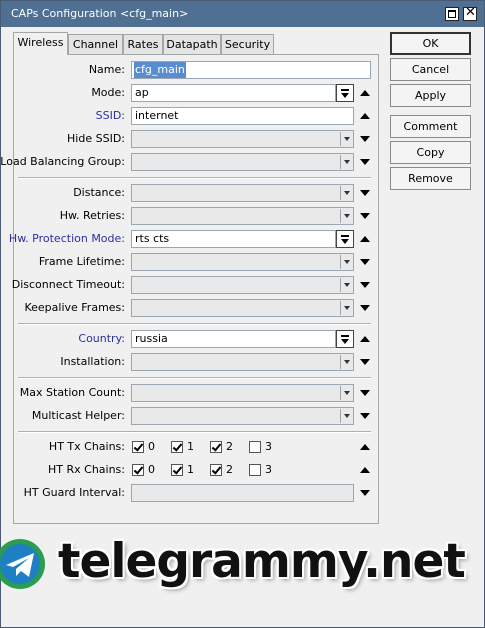 The width and height of the screenshot is (485, 628). Describe the element at coordinates (74, 307) in the screenshot. I see `keepalive-frames-label: Keepalive Frames:` at that location.